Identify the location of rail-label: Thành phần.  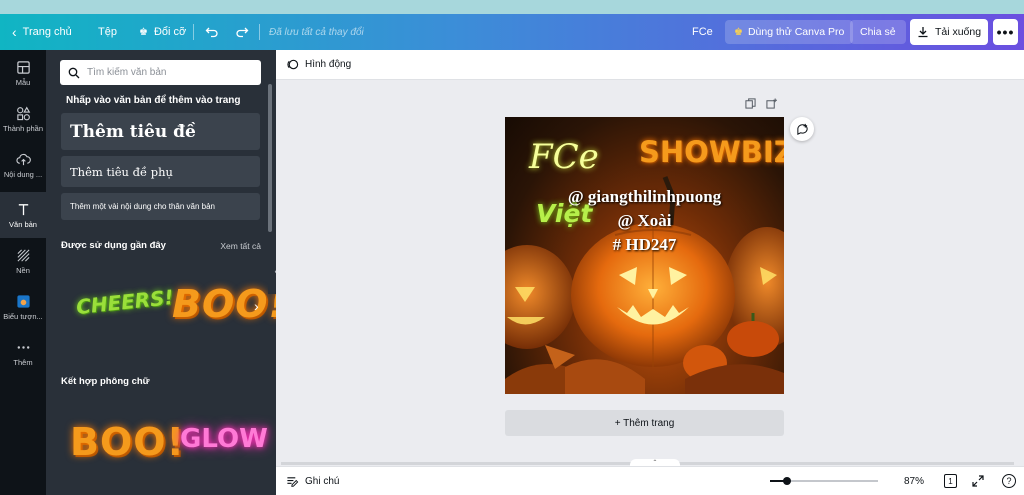
(23, 128).